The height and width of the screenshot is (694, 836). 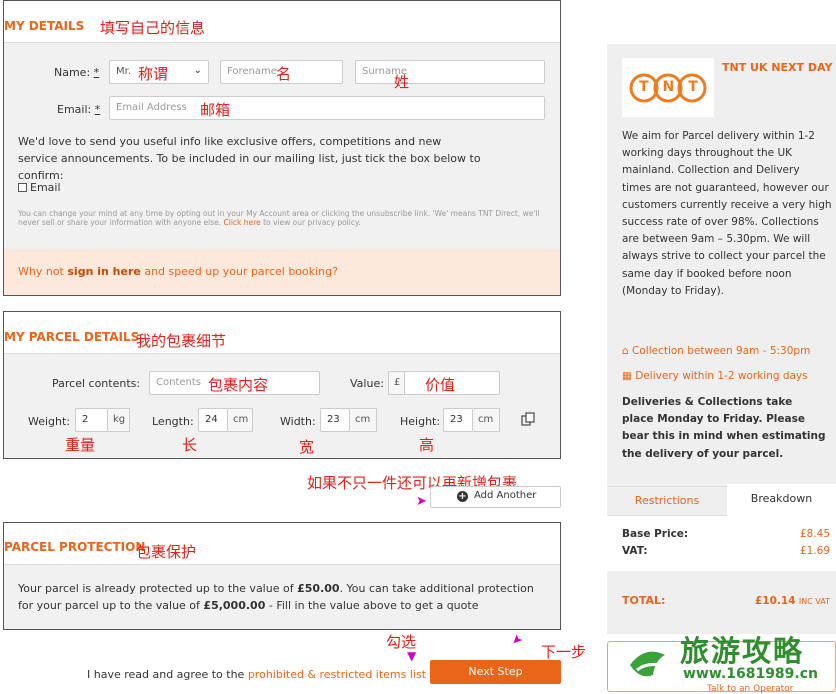 I want to click on email-checkbox-label: Email, so click(x=45, y=187).